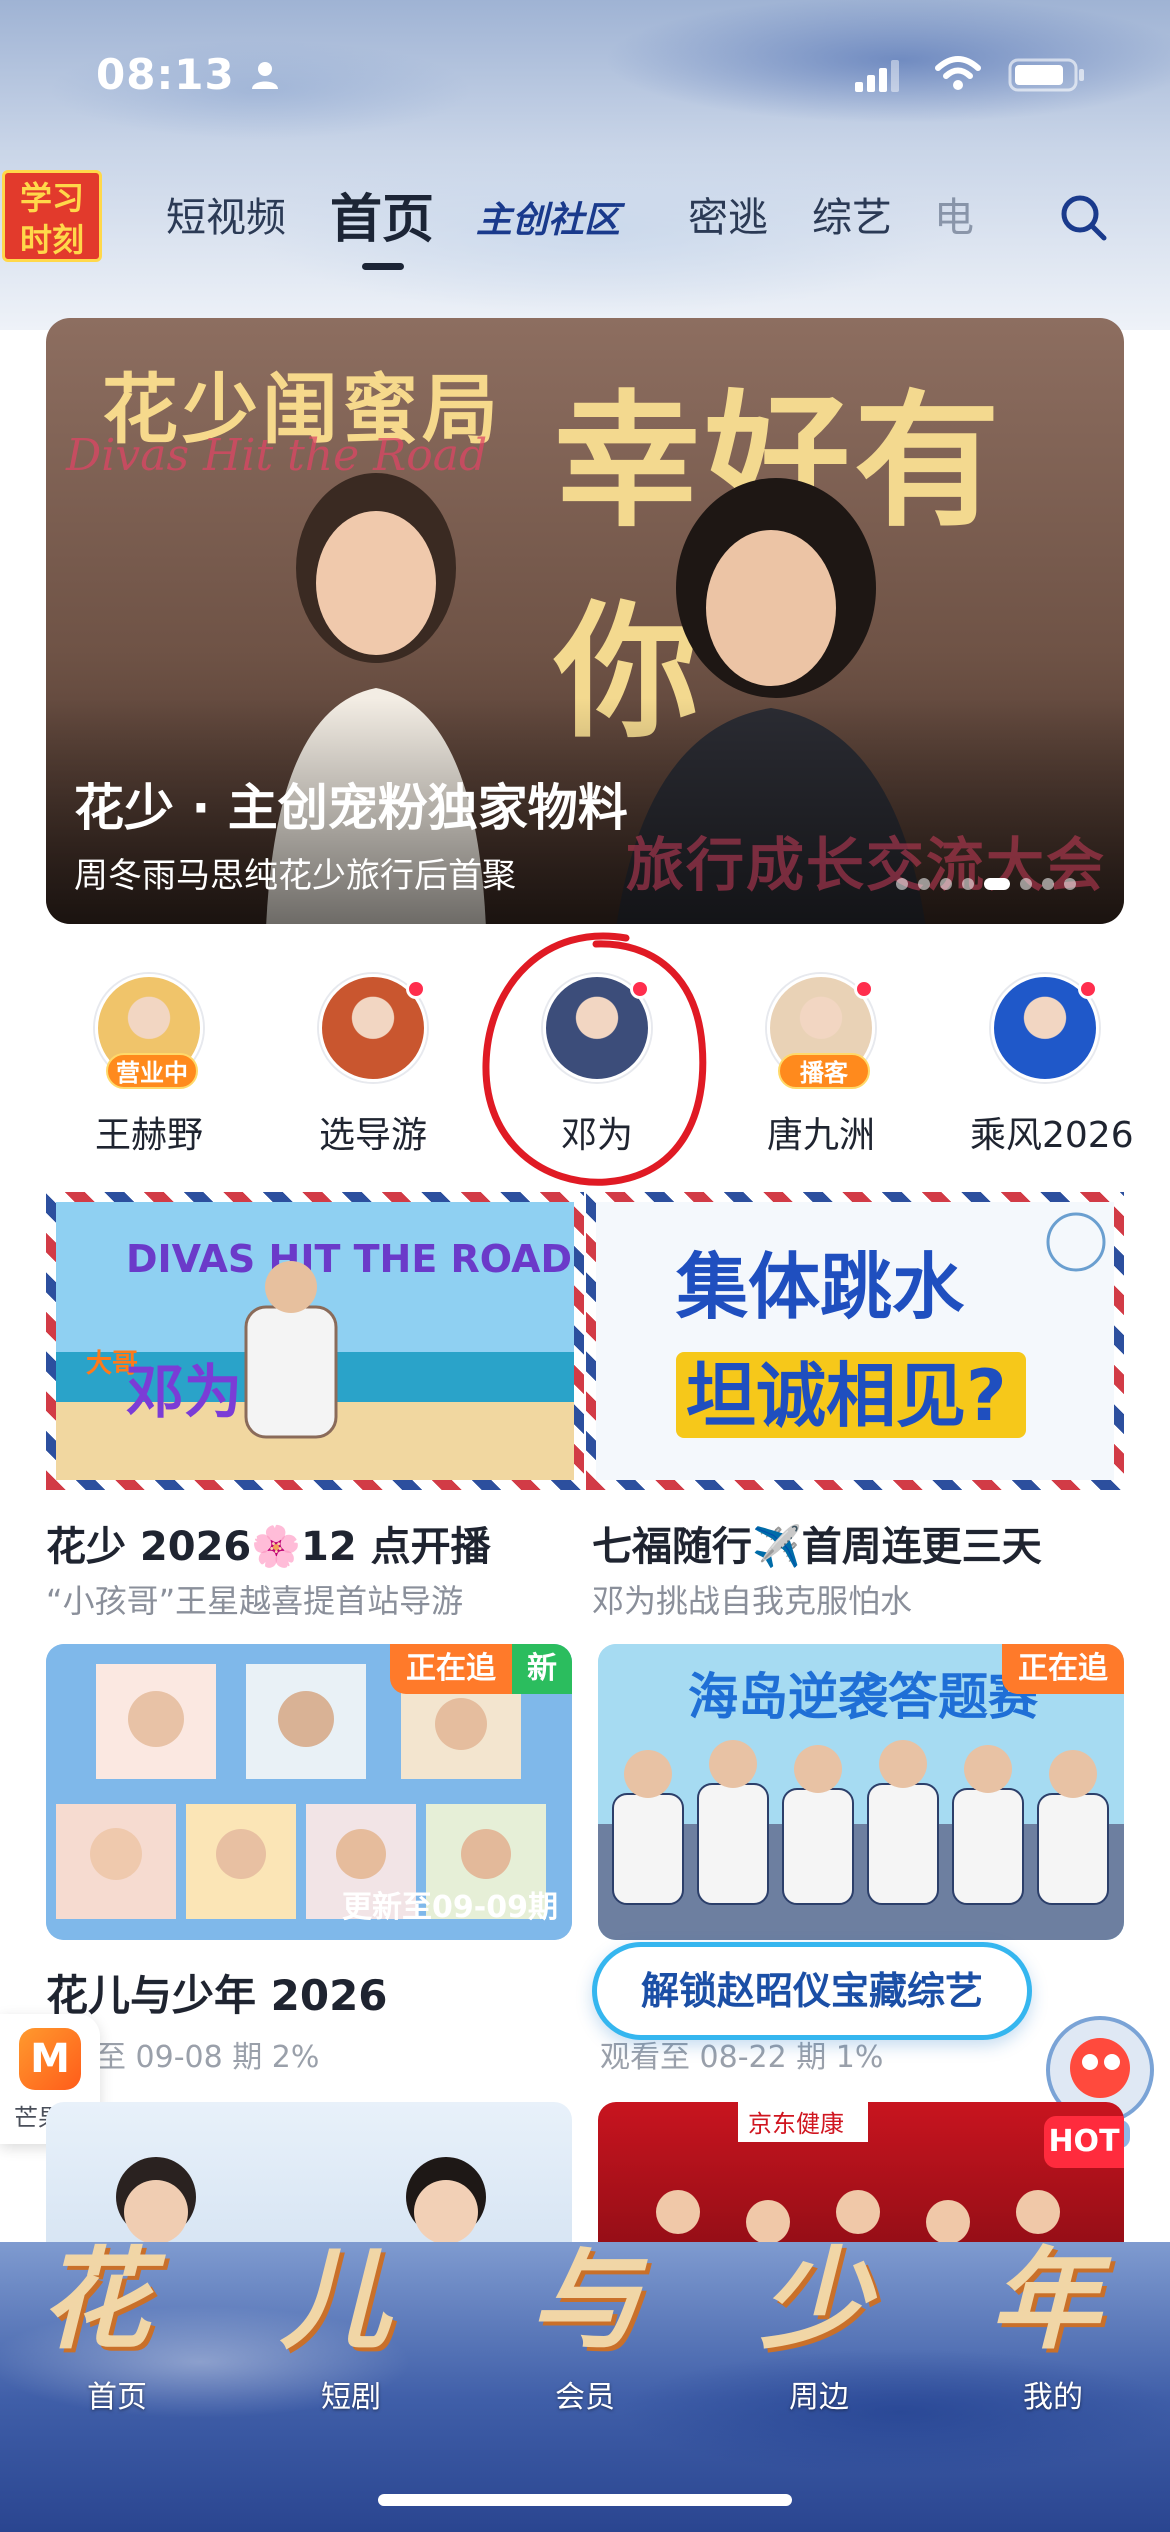 The height and width of the screenshot is (2532, 1170). Describe the element at coordinates (351, 2394) in the screenshot. I see `tab-short-drama: 短剧` at that location.